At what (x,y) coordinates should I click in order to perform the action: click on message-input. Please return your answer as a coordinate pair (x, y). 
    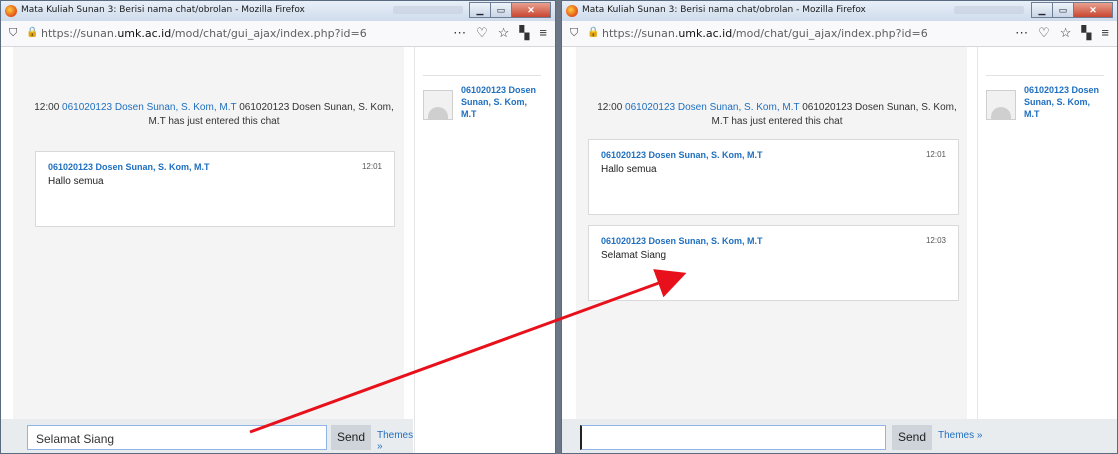
    Looking at the image, I should click on (733, 437).